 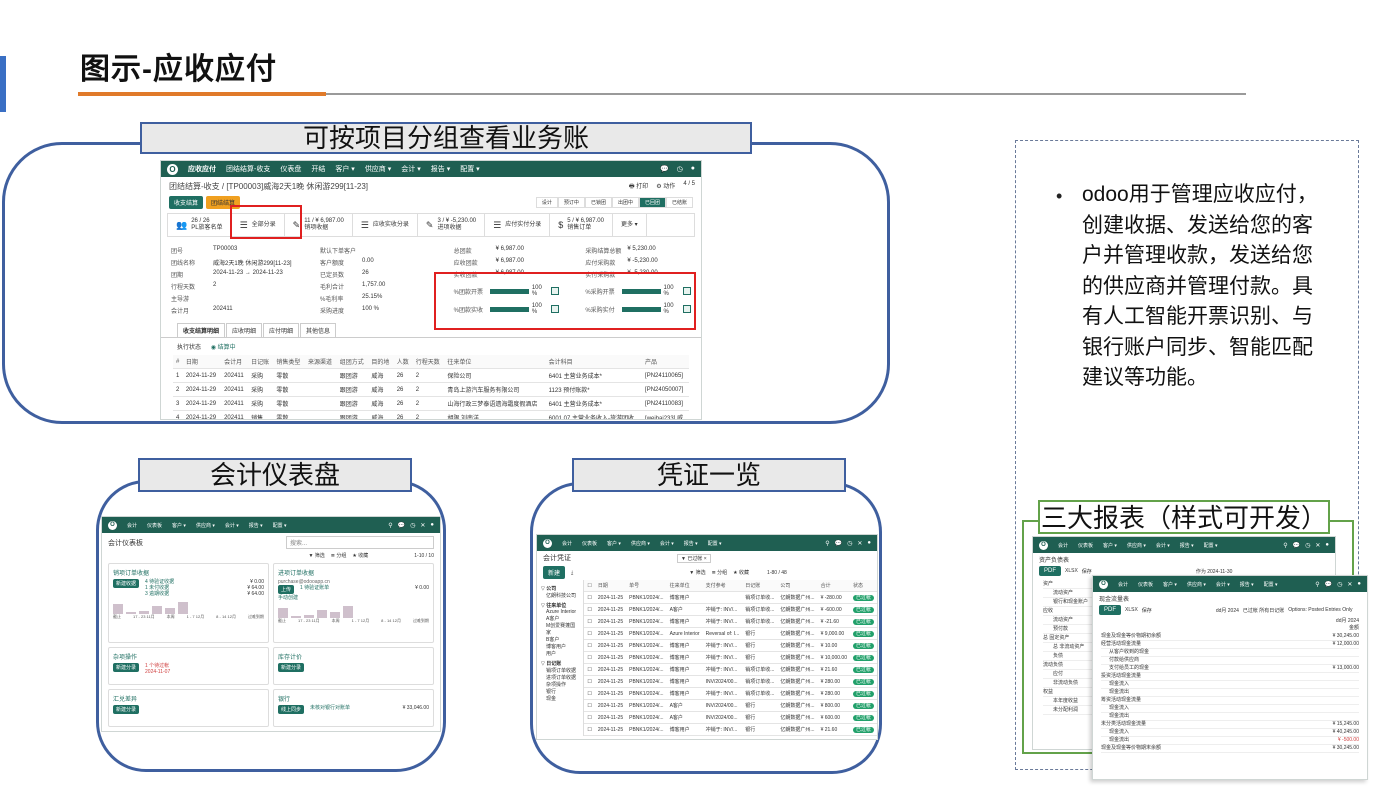 What do you see at coordinates (560, 639) in the screenshot?
I see `sidebar-item: B客户` at bounding box center [560, 639].